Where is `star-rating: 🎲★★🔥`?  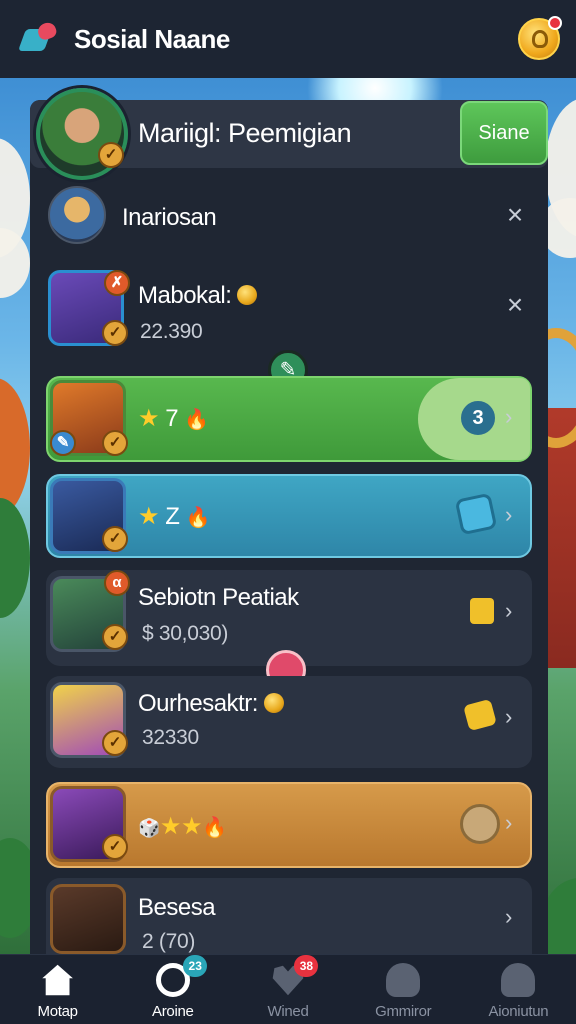 star-rating: 🎲★★🔥 is located at coordinates (182, 826).